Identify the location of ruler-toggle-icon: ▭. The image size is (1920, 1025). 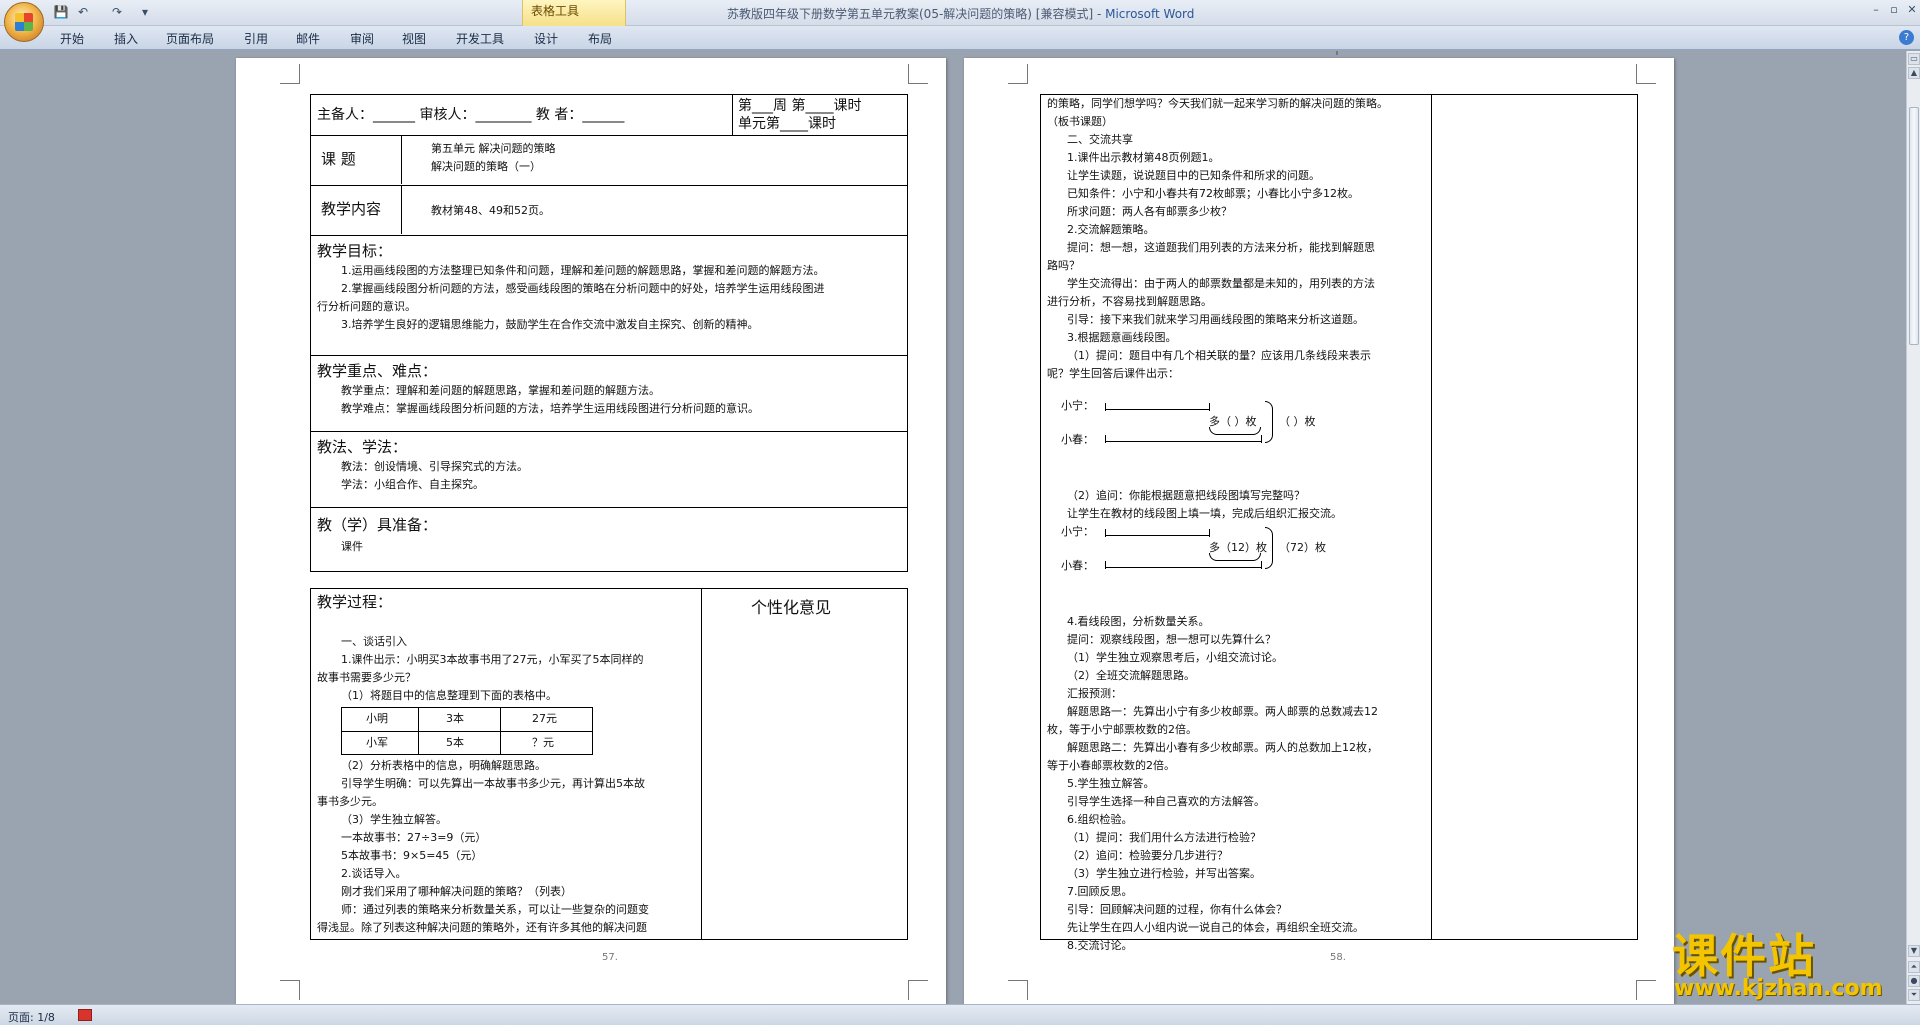
(1914, 59).